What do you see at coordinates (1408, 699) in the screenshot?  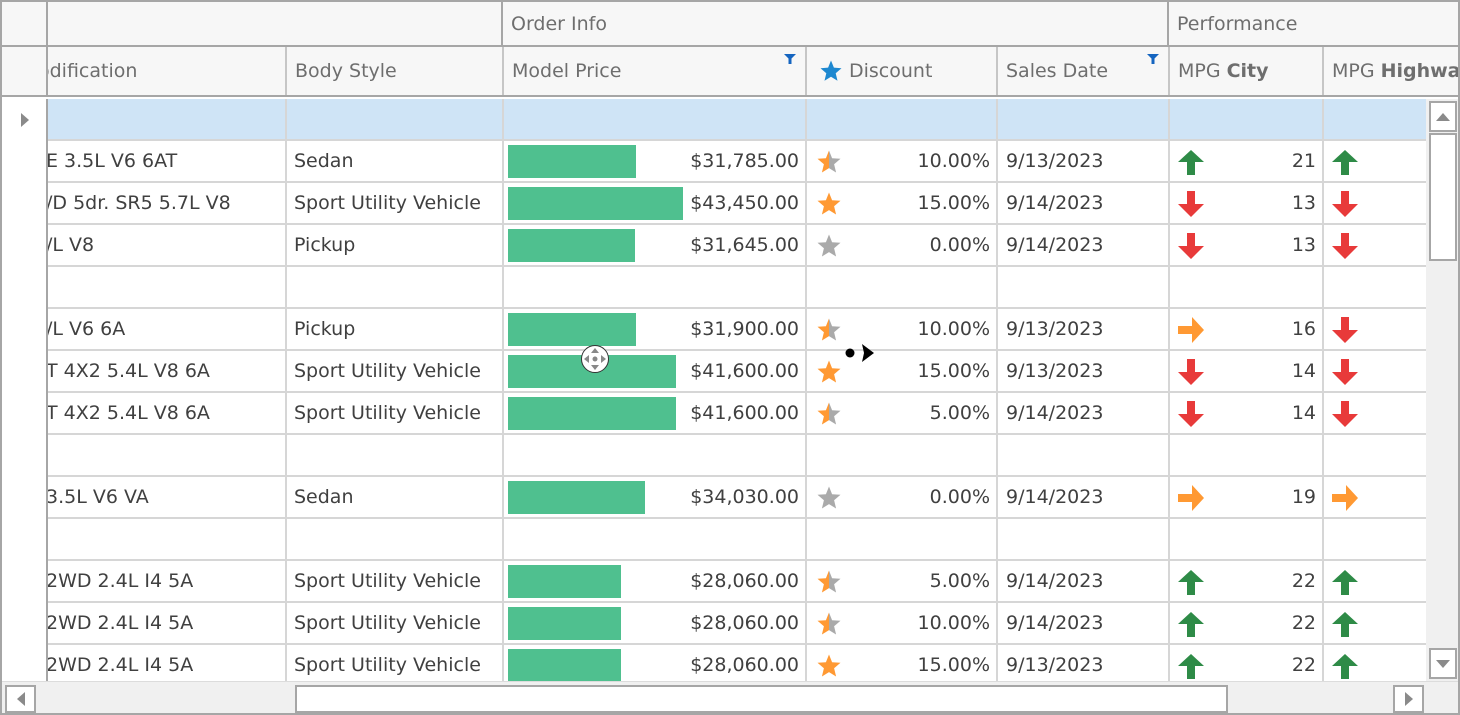 I see `scroll-right-button` at bounding box center [1408, 699].